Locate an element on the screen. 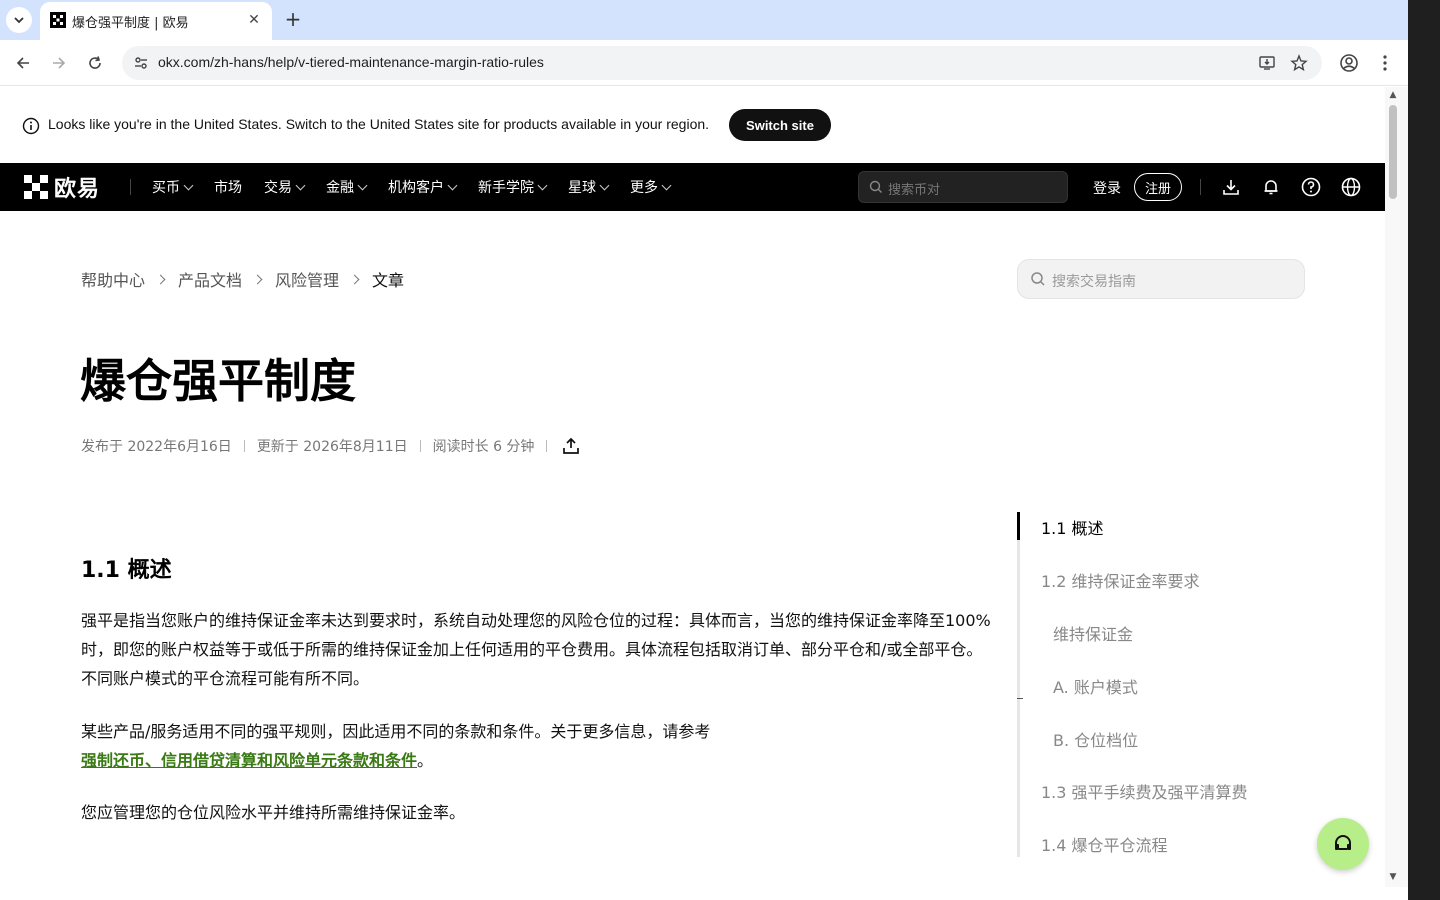 This screenshot has width=1440, height=900. nav-item-finance: 金融 is located at coordinates (347, 187).